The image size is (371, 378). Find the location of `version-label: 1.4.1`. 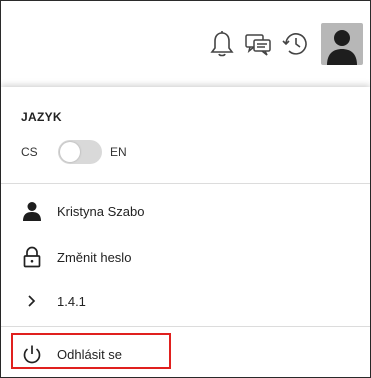

version-label: 1.4.1 is located at coordinates (71, 301).